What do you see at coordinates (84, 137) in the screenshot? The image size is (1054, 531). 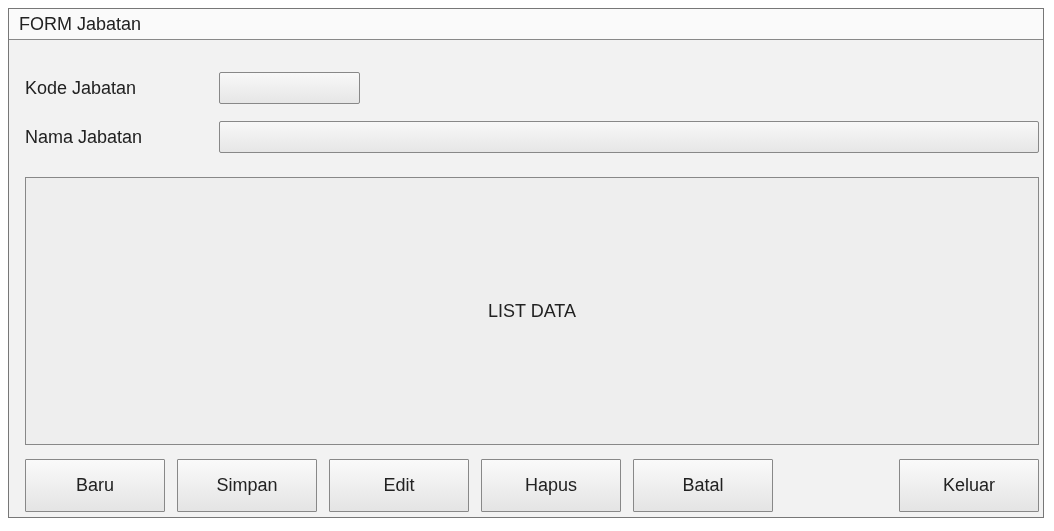 I see `field-label: Nama Jabatan` at bounding box center [84, 137].